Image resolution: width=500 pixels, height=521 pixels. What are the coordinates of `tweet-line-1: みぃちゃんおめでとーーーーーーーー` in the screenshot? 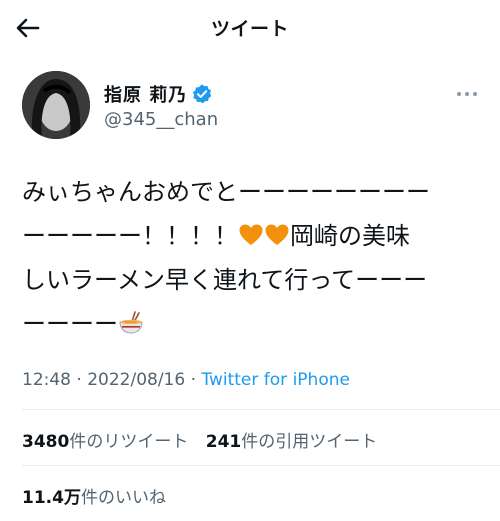 It's located at (257, 192).